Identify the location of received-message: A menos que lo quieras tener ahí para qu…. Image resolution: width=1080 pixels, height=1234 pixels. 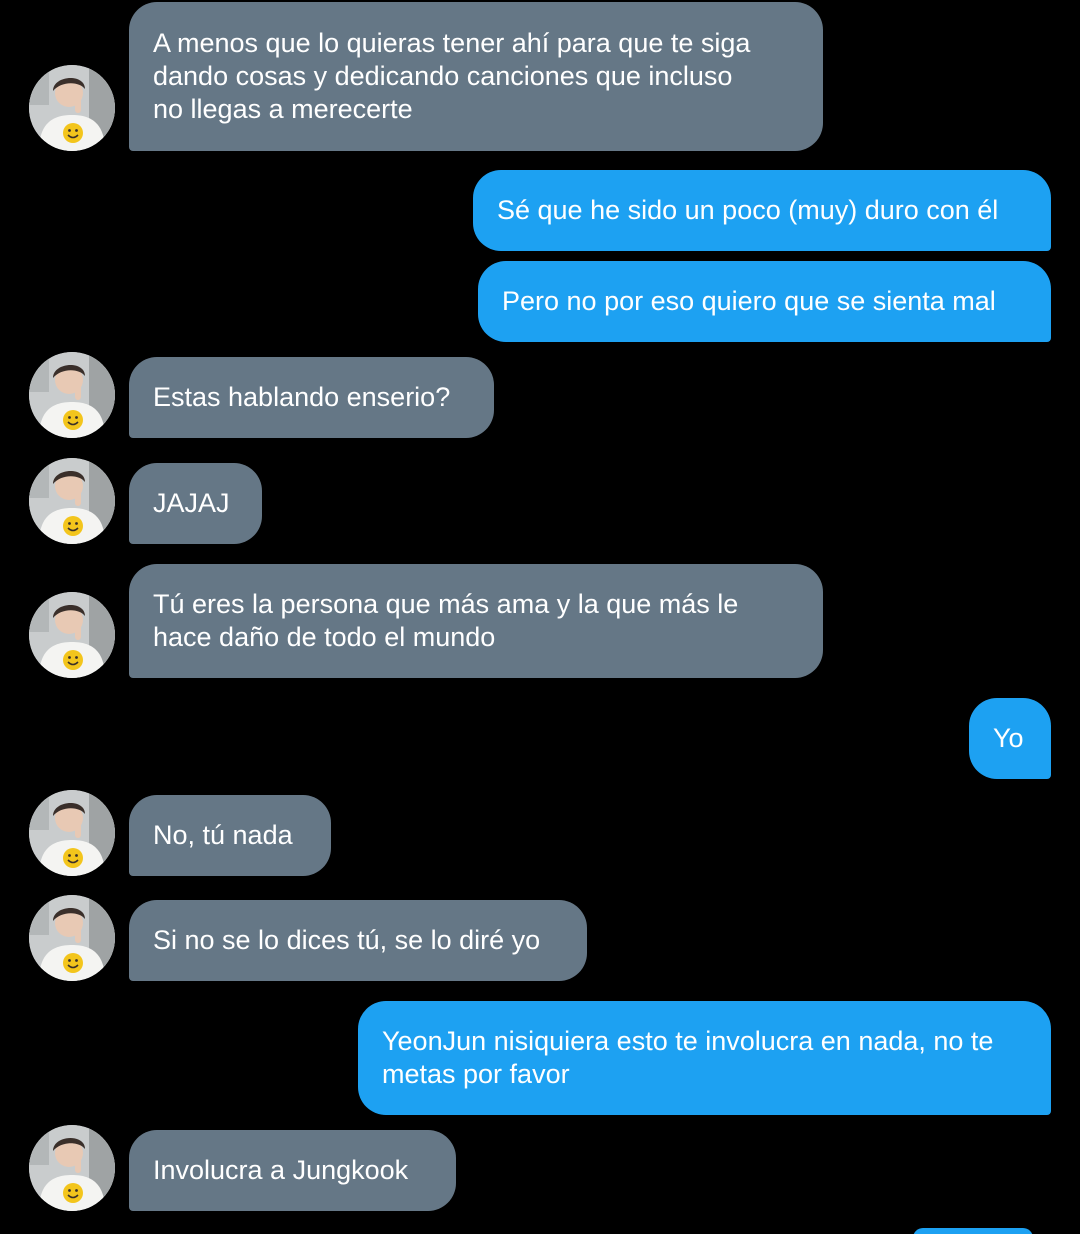
(476, 76).